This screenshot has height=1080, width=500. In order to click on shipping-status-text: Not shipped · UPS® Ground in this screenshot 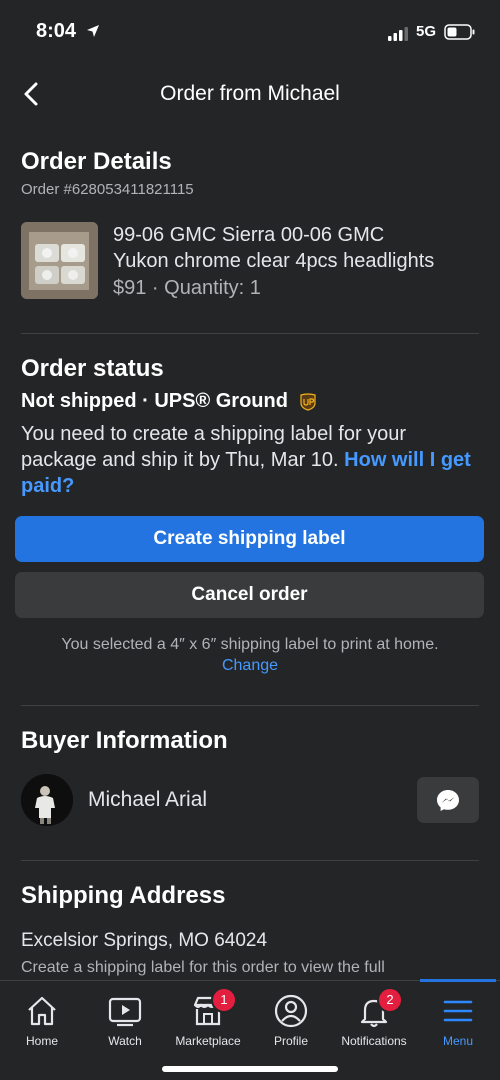, I will do `click(154, 401)`.